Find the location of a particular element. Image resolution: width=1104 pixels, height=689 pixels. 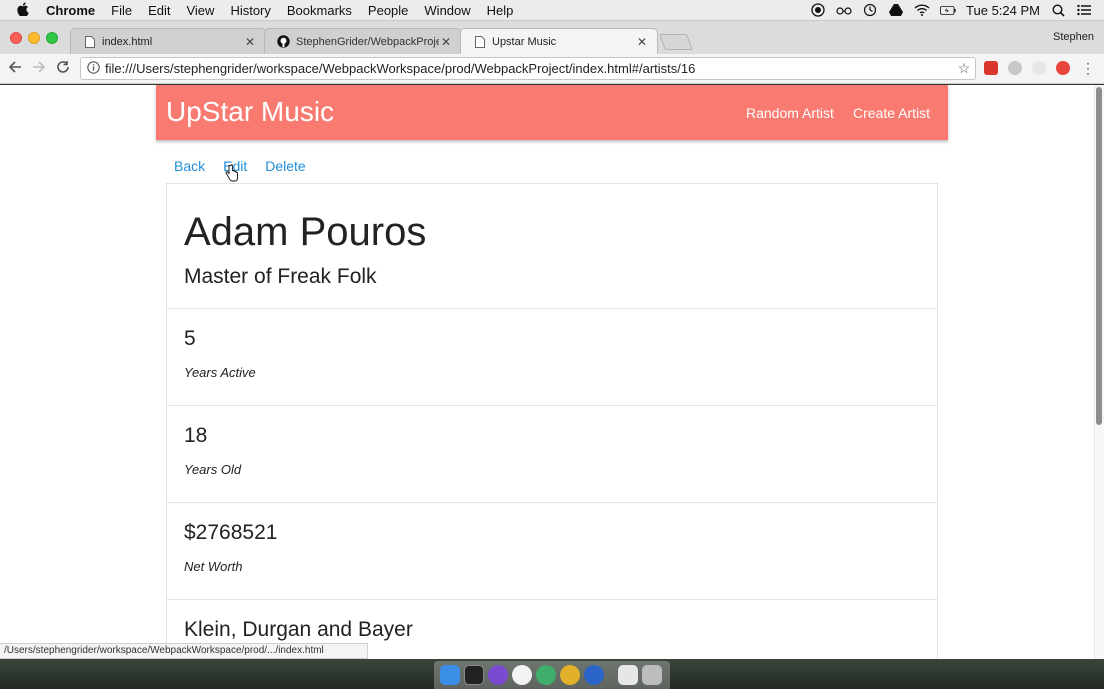

stat-years-active: 5 Years Active is located at coordinates (552, 357).